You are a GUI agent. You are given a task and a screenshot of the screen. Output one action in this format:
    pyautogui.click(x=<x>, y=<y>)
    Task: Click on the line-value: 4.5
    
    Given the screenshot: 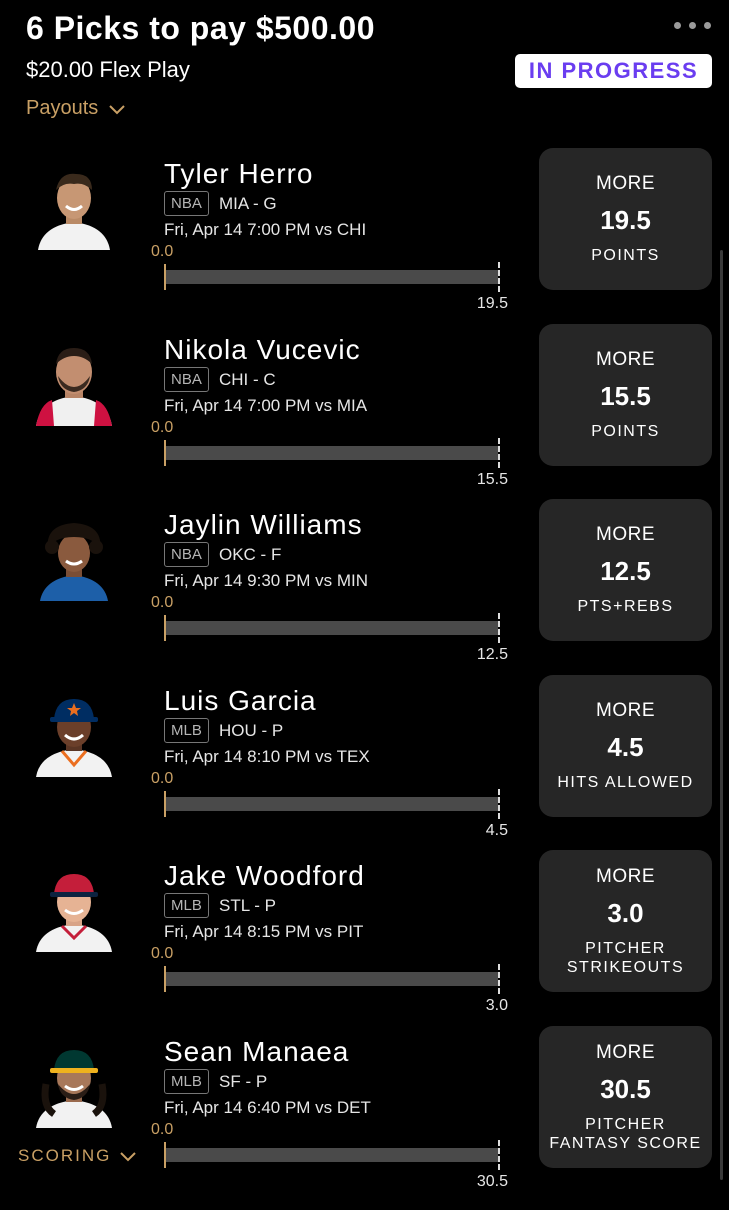 What is the action you would take?
    pyautogui.click(x=625, y=747)
    